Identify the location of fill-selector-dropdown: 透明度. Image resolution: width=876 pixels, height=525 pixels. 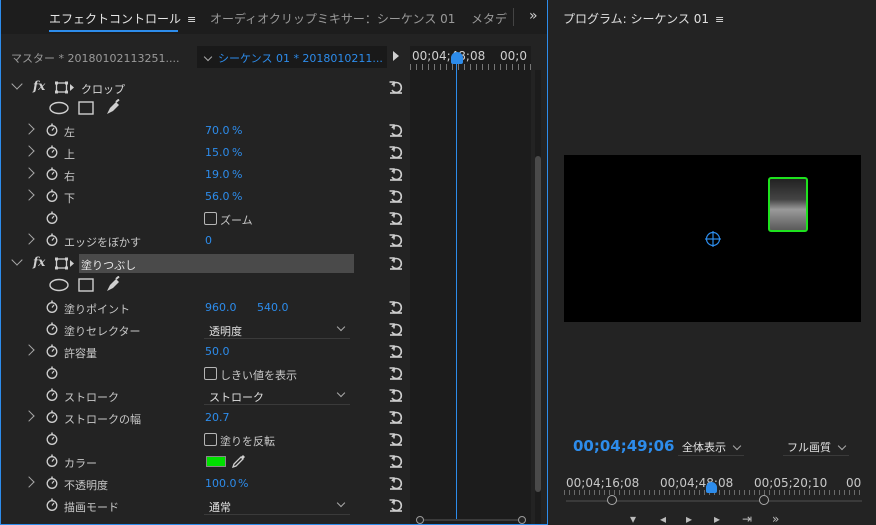
(277, 329).